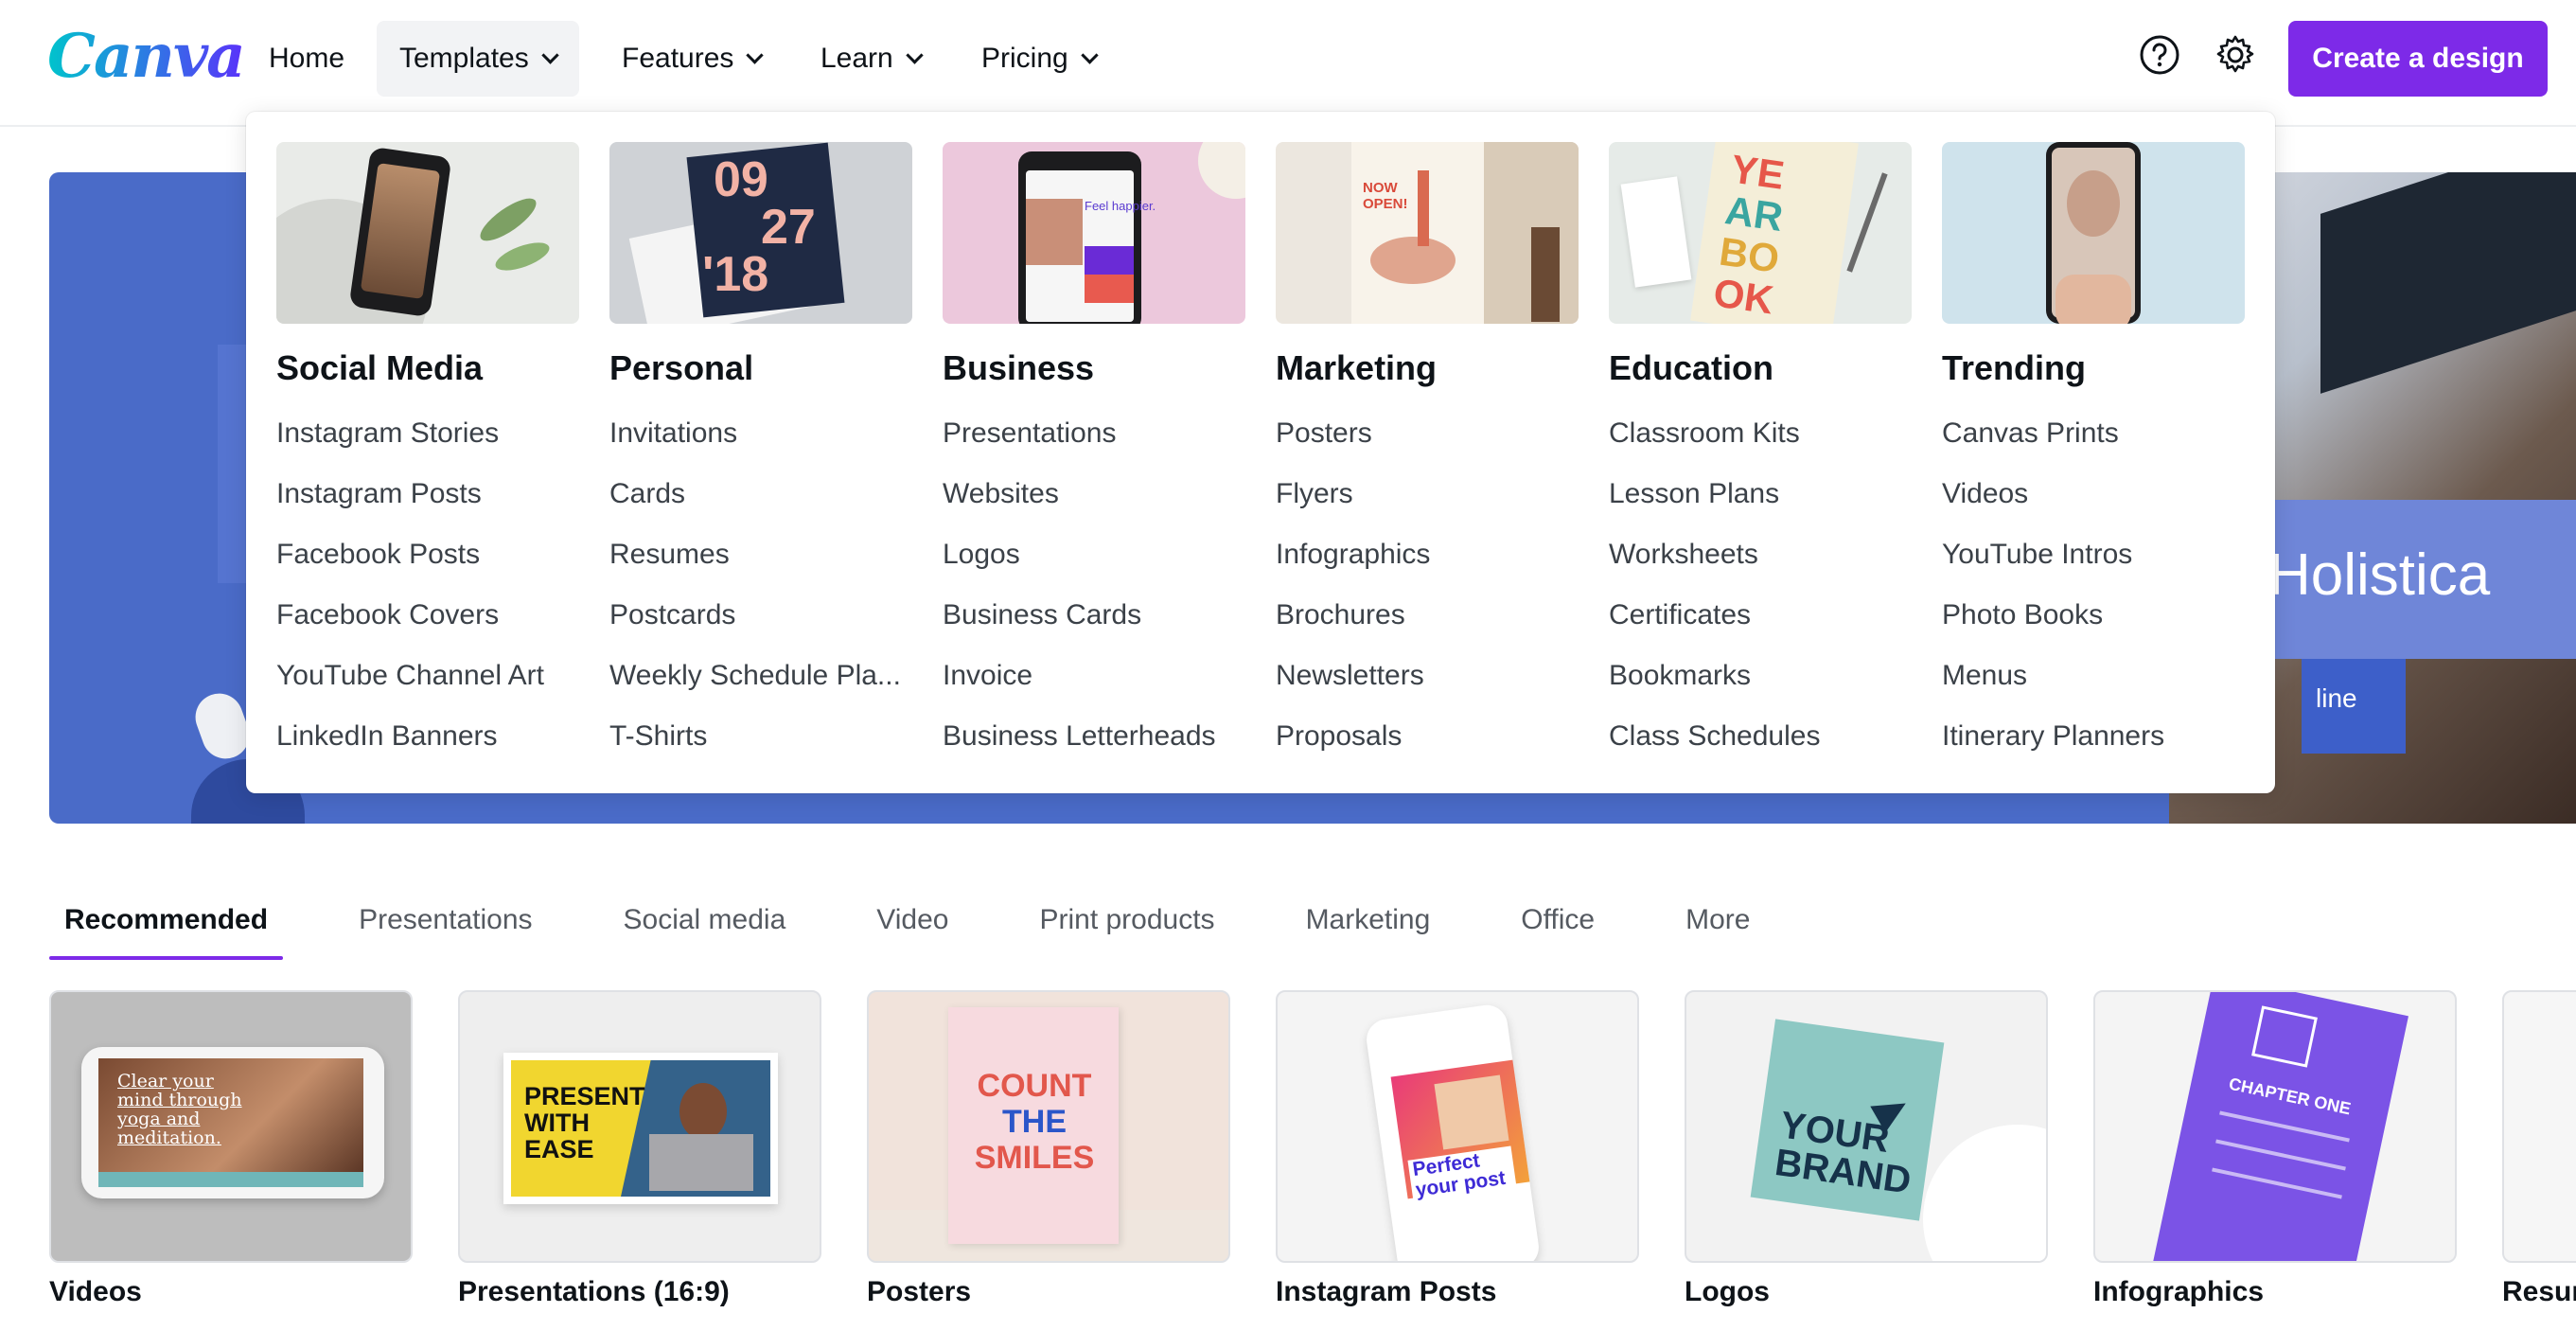 Image resolution: width=2576 pixels, height=1331 pixels. I want to click on menu-column-title: Trending, so click(2093, 370).